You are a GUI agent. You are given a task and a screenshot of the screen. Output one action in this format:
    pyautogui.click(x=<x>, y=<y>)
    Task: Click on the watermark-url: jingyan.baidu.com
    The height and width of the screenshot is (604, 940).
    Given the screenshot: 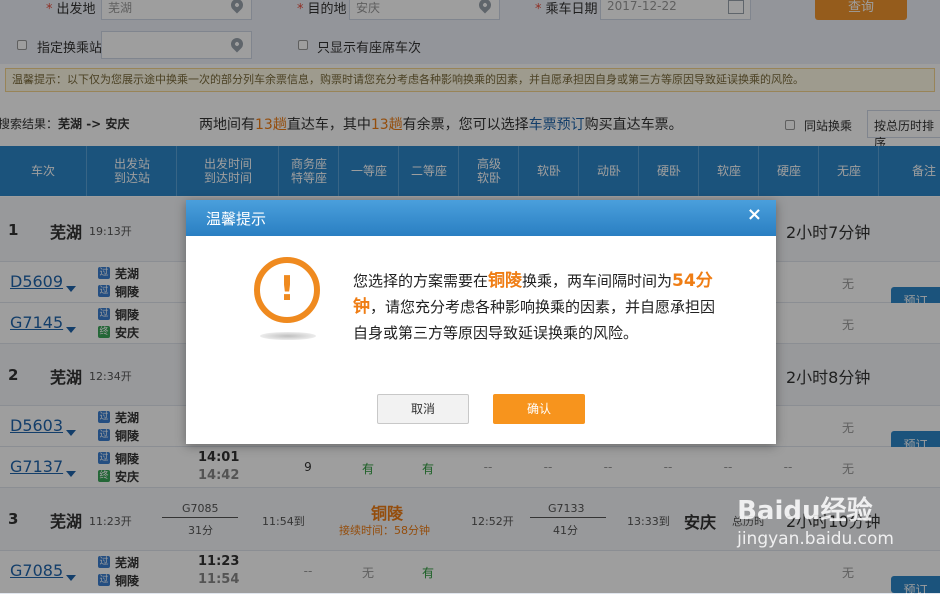 What is the action you would take?
    pyautogui.click(x=815, y=539)
    